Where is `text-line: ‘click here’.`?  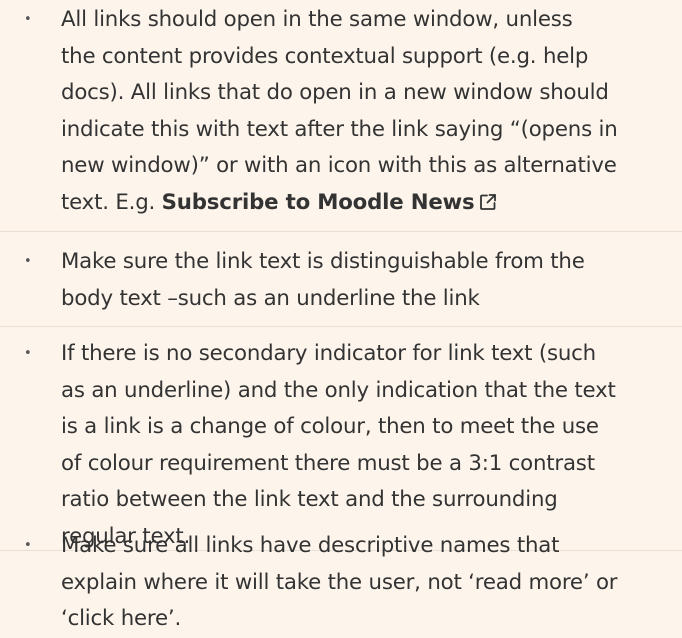 text-line: ‘click here’. is located at coordinates (121, 618).